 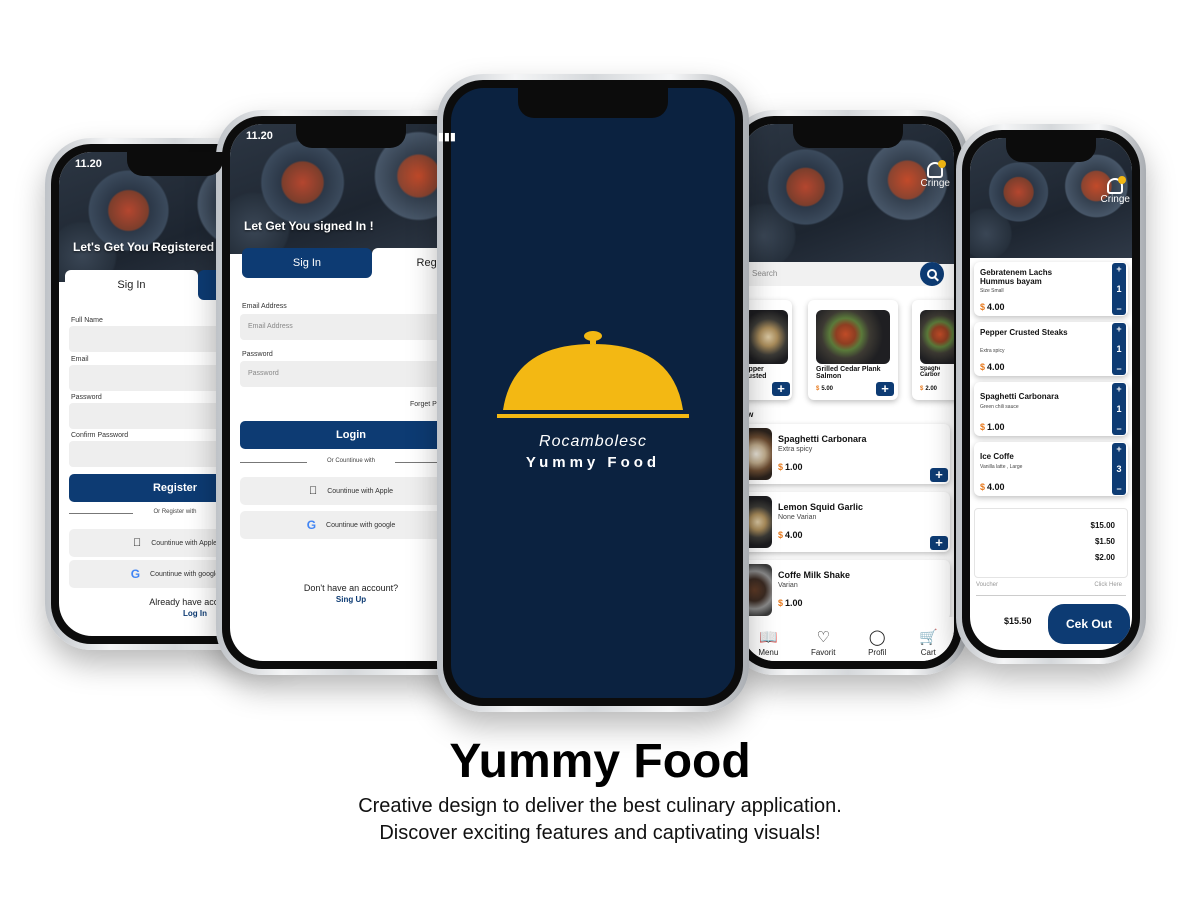 I want to click on google-icon: G, so click(x=135, y=574).